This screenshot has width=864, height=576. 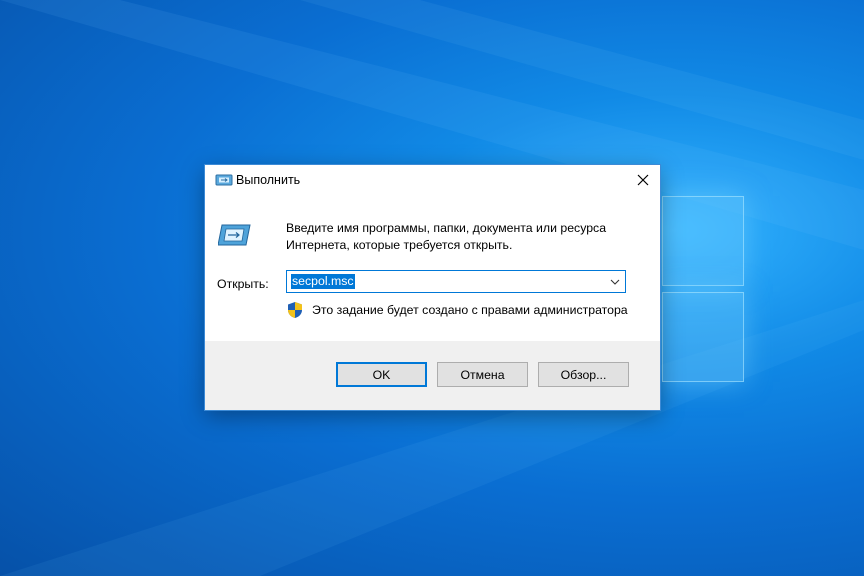 I want to click on close-icon, so click(x=643, y=180).